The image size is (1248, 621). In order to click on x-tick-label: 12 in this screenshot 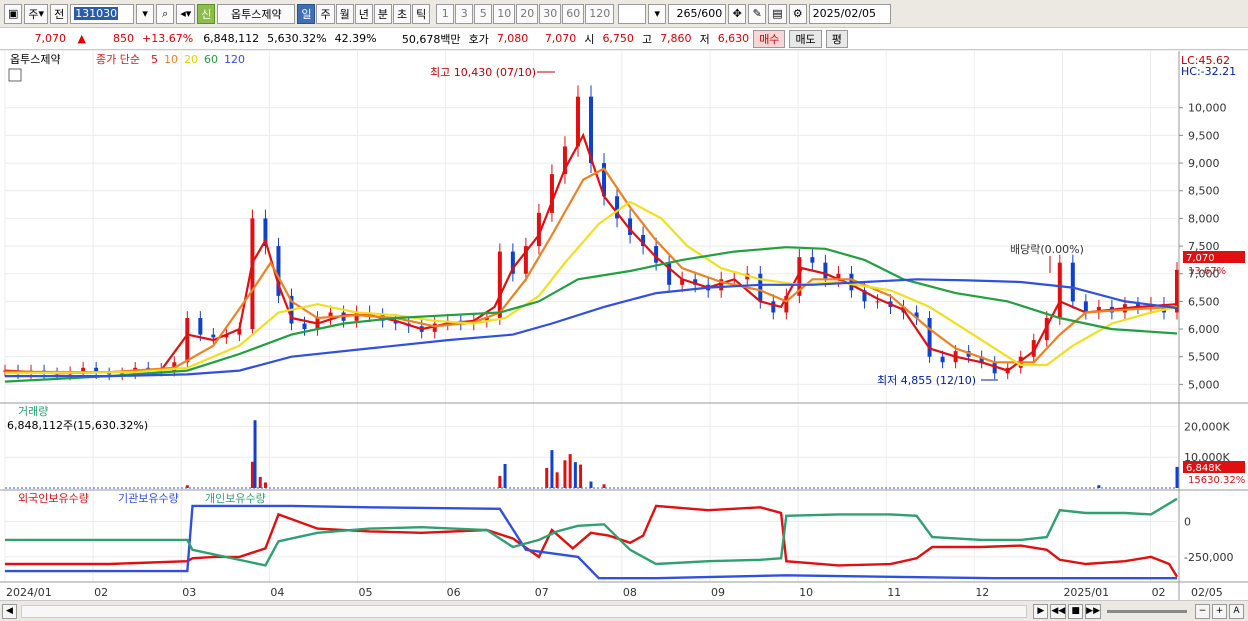, I will do `click(982, 592)`.